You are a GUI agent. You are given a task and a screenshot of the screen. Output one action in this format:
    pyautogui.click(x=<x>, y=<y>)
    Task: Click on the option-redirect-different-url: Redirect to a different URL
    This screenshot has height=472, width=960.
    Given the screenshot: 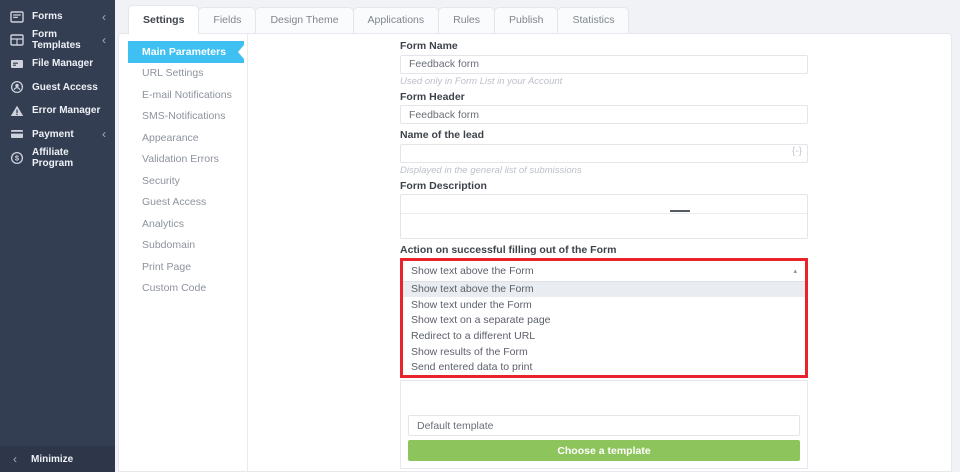 What is the action you would take?
    pyautogui.click(x=604, y=336)
    